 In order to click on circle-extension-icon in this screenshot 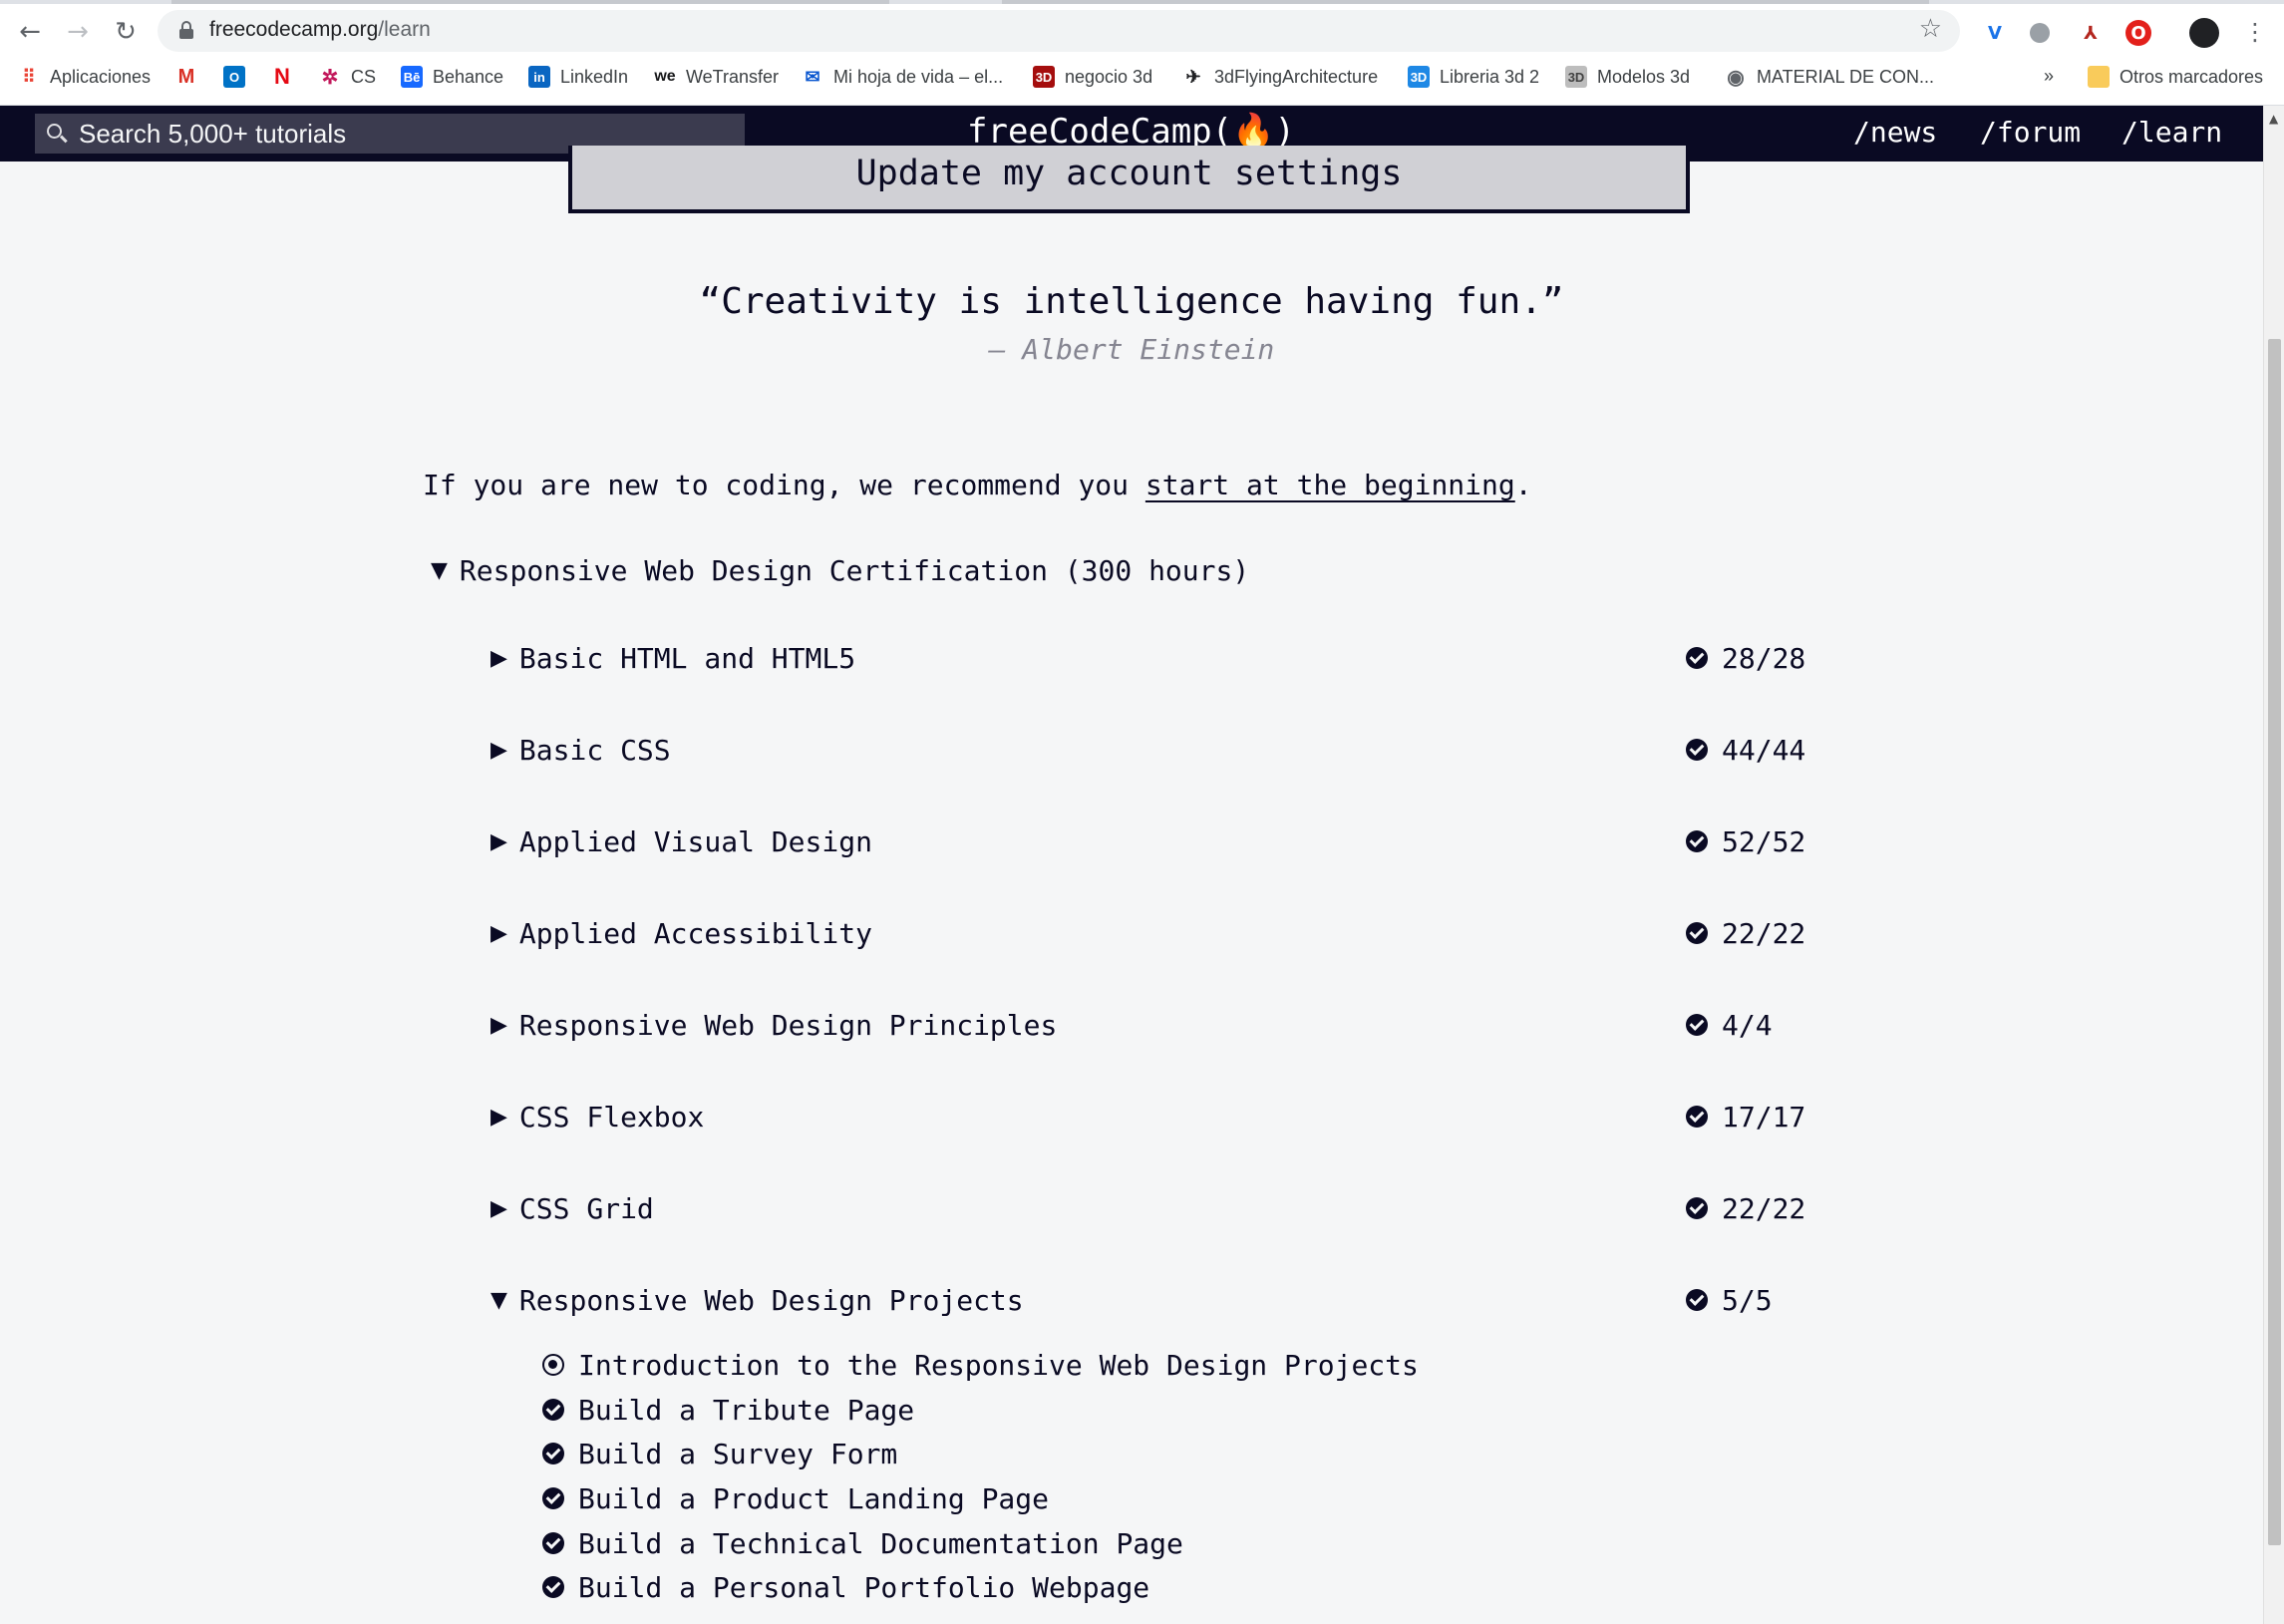, I will do `click(2040, 33)`.